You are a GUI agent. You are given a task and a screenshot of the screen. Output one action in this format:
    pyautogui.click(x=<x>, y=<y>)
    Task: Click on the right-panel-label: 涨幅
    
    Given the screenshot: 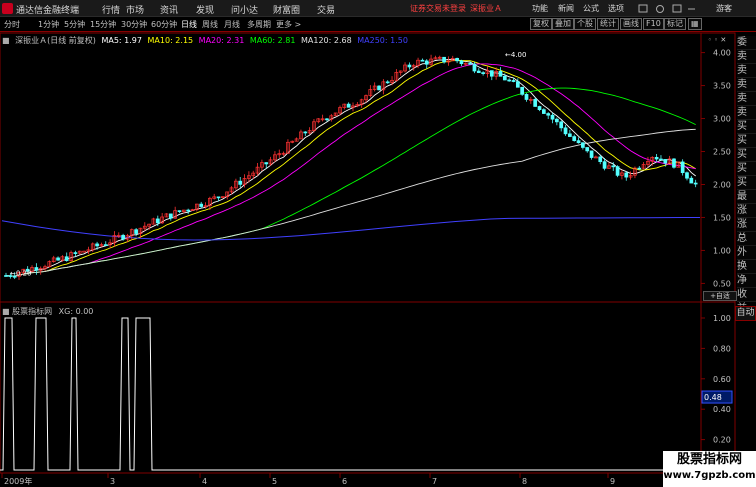 What is the action you would take?
    pyautogui.click(x=746, y=231)
    